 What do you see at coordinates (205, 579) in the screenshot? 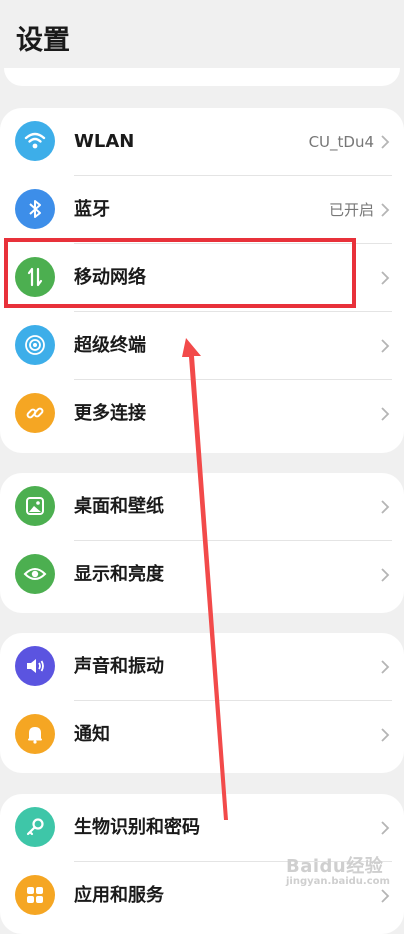
I see `annotation-arrow` at bounding box center [205, 579].